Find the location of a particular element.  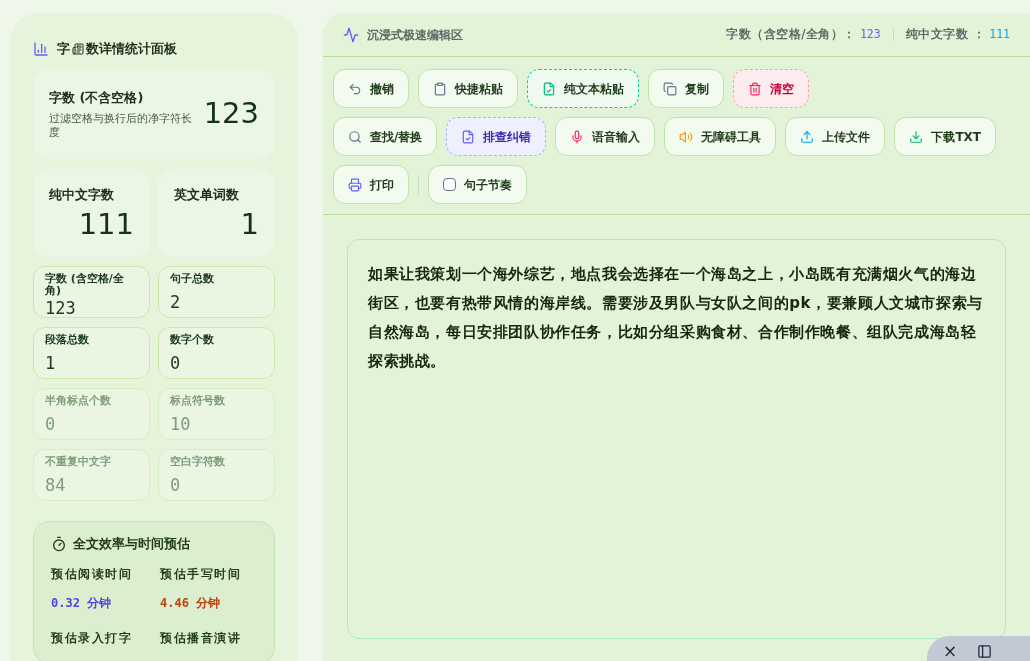

microphone-icon is located at coordinates (577, 136).